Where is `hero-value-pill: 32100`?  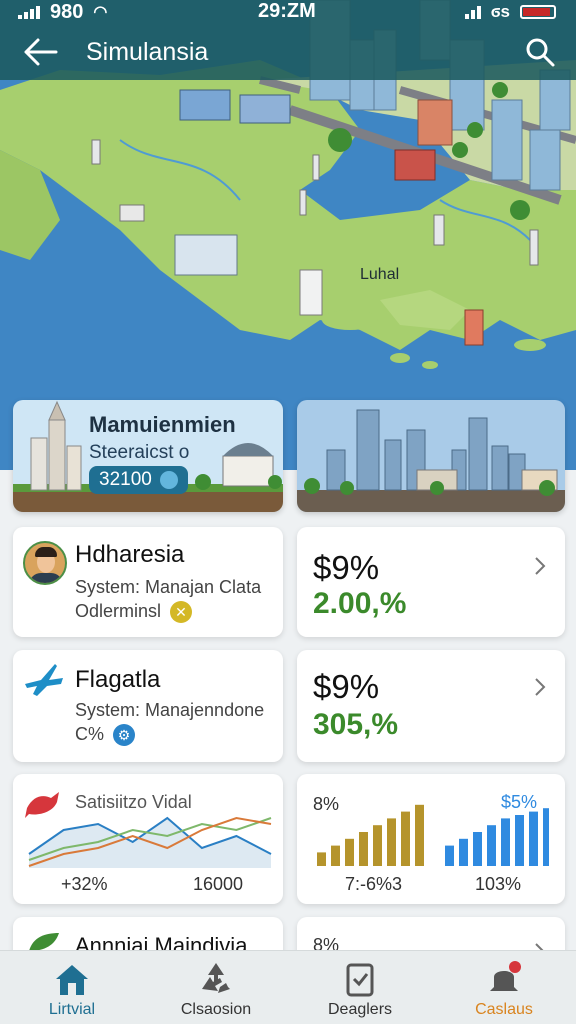 hero-value-pill: 32100 is located at coordinates (138, 480).